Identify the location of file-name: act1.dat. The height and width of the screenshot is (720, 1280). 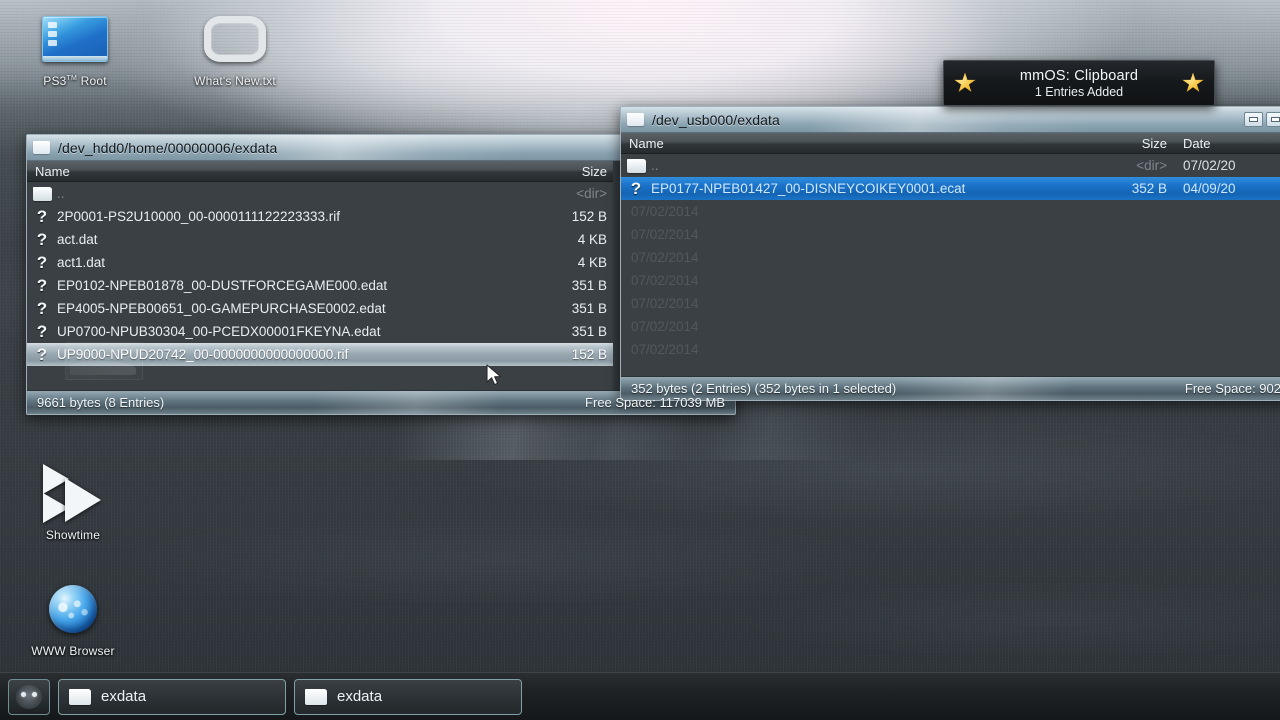
(81, 262).